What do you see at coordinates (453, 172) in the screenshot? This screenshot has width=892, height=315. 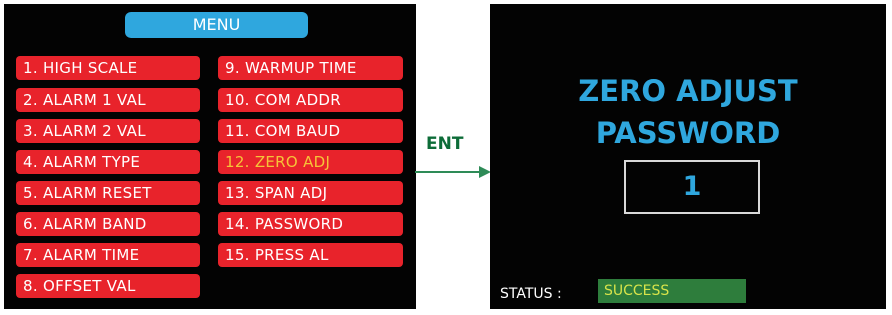 I see `right-arrow-icon` at bounding box center [453, 172].